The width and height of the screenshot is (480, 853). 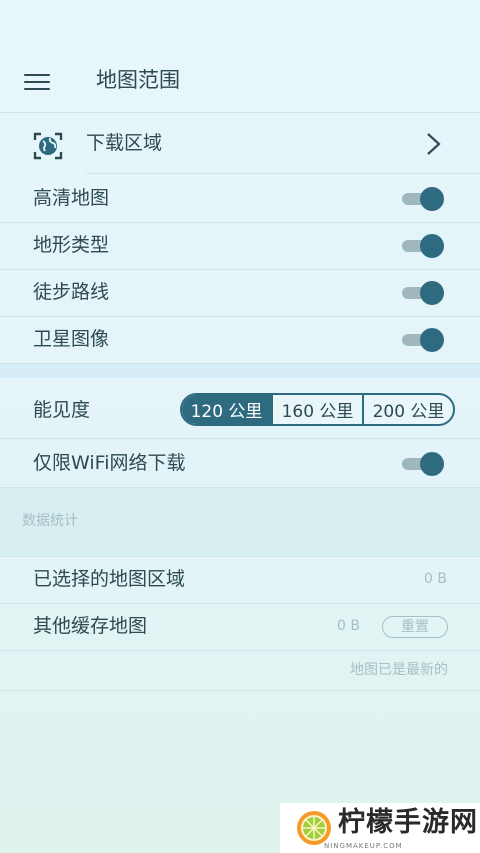 I want to click on hd-map-toggle, so click(x=422, y=199).